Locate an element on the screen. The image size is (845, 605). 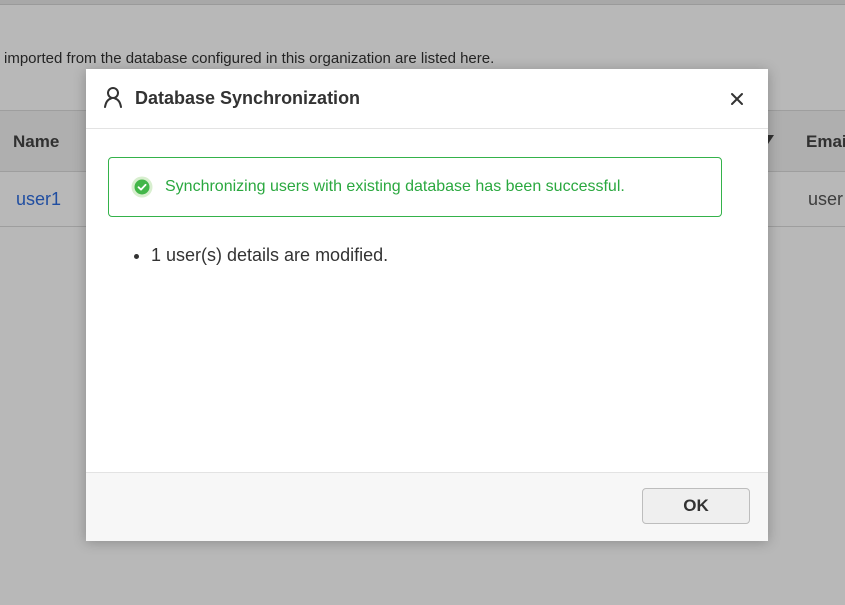
close-icon is located at coordinates (737, 99).